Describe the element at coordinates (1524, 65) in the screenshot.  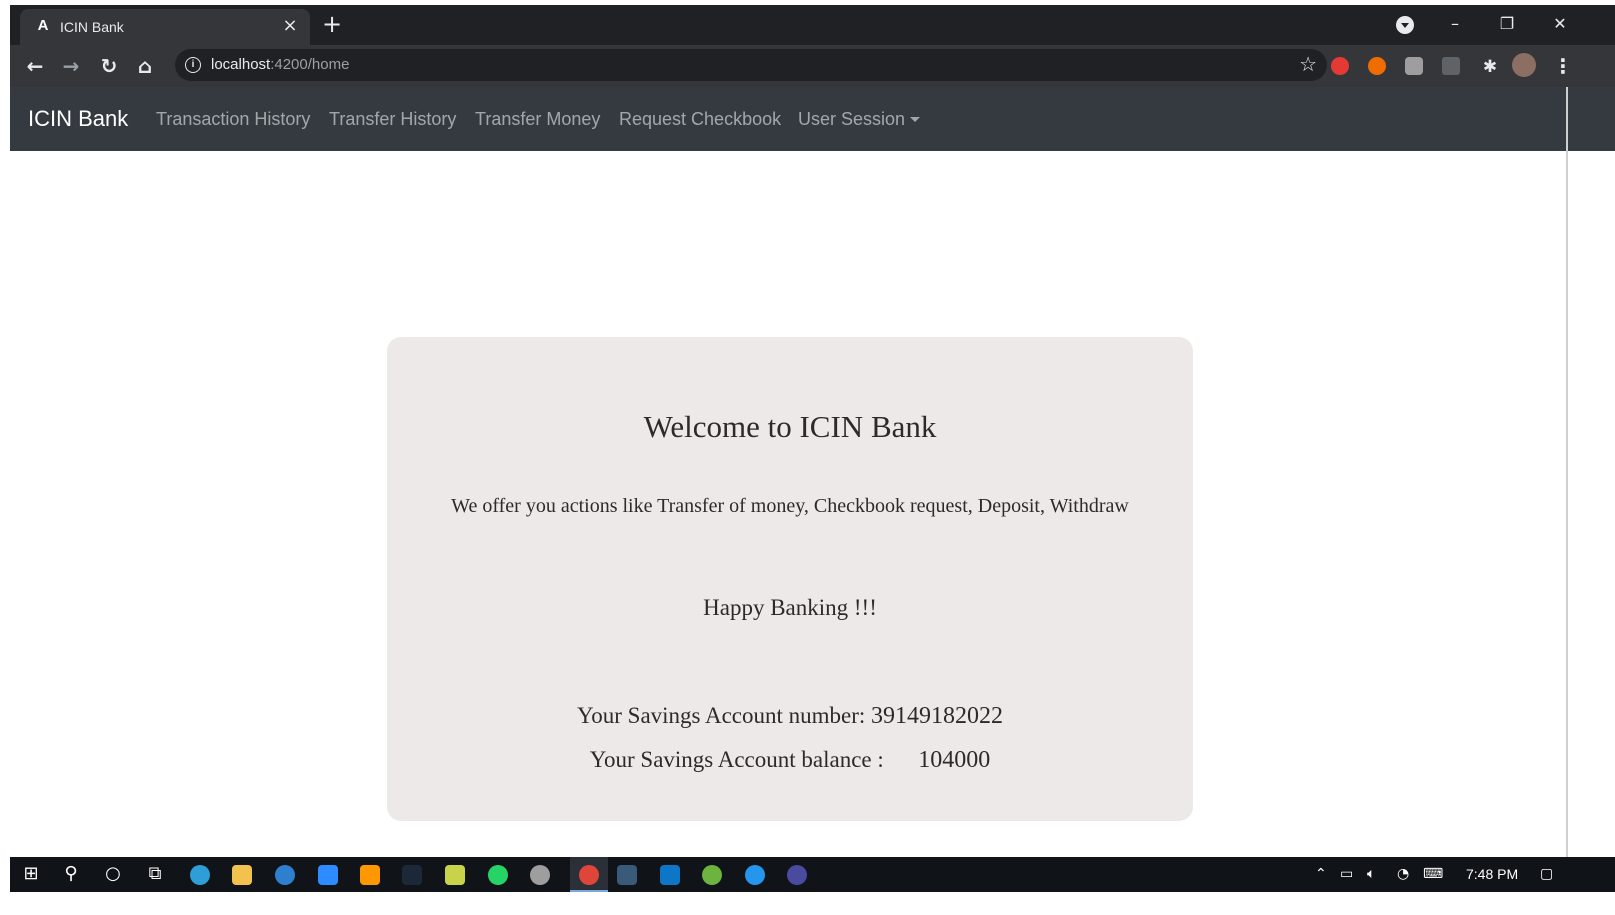
I see `avatar` at that location.